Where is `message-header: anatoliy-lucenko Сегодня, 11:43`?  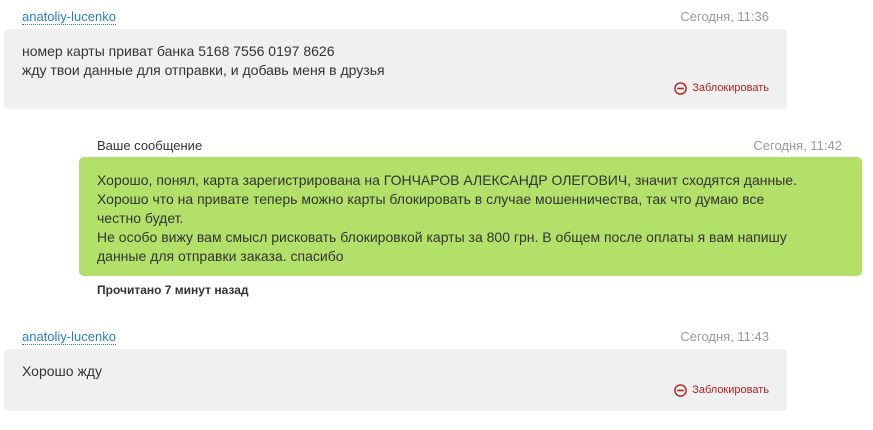
message-header: anatoliy-lucenko Сегодня, 11:43 is located at coordinates (395, 339).